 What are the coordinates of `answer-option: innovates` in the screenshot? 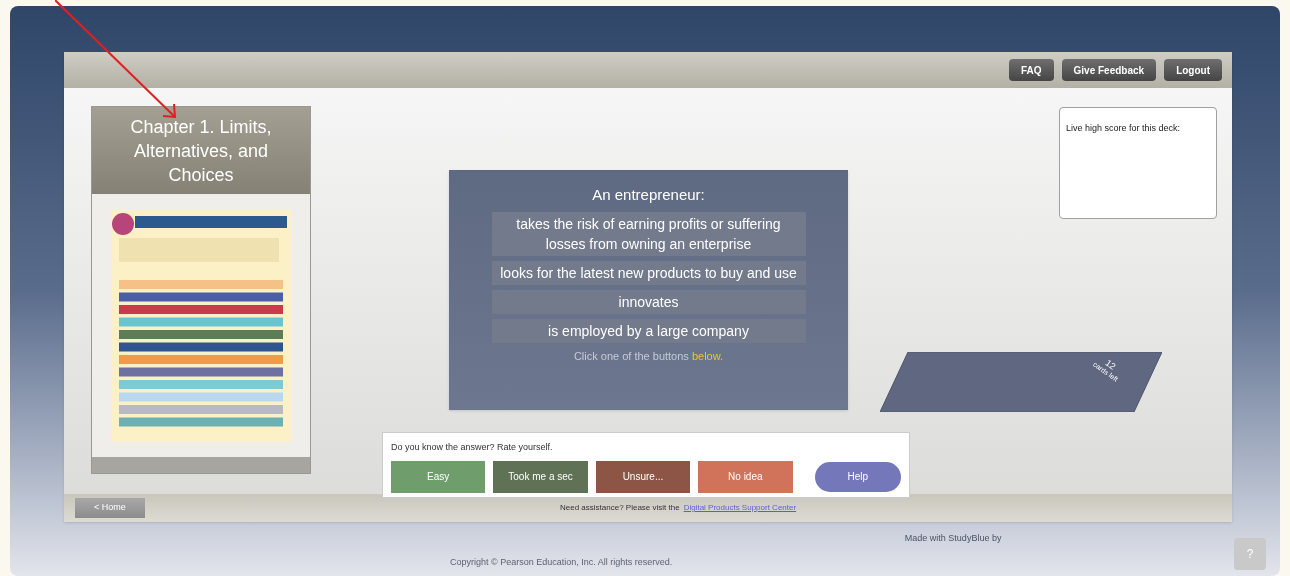 It's located at (648, 301).